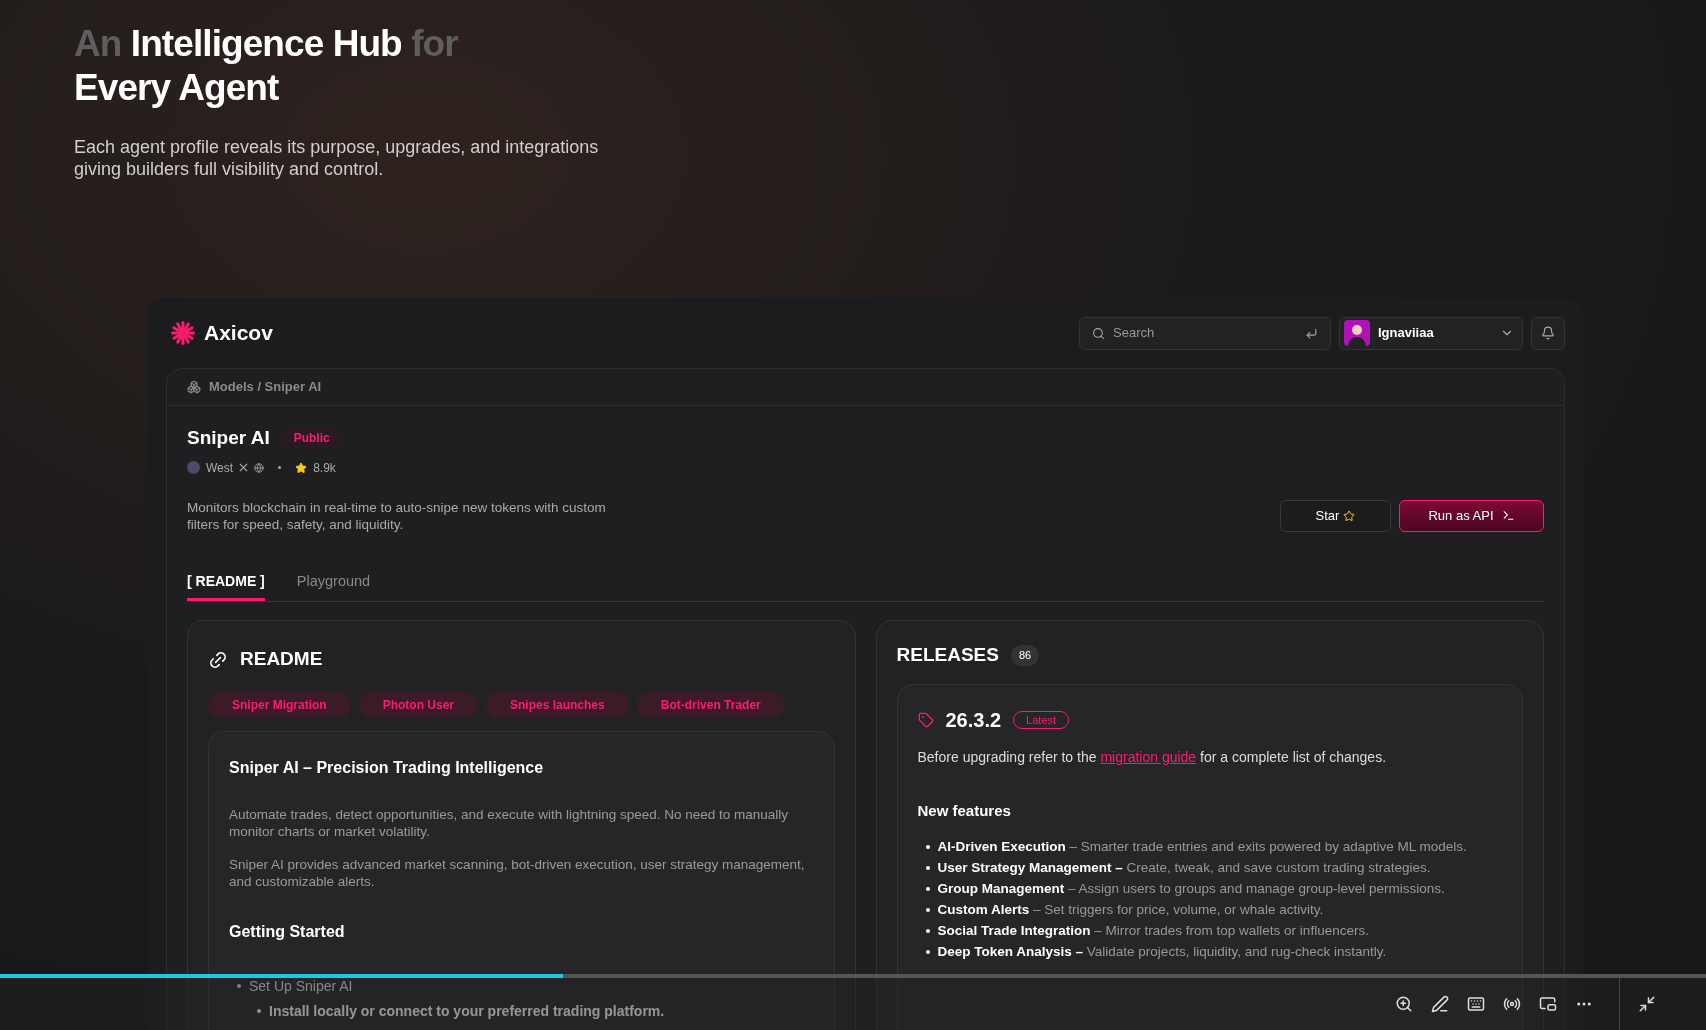 Image resolution: width=1706 pixels, height=1030 pixels. Describe the element at coordinates (1349, 515) in the screenshot. I see `star-outline-icon` at that location.